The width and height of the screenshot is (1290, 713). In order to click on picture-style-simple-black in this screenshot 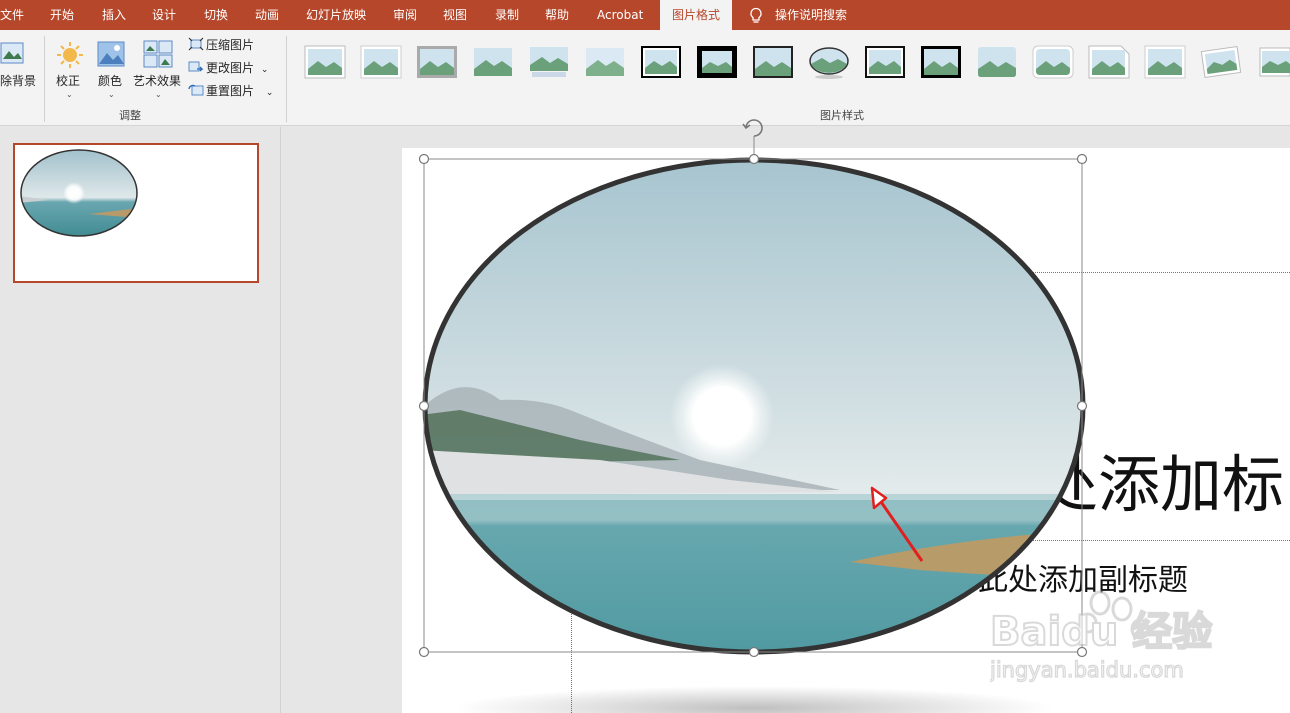, I will do `click(773, 62)`.